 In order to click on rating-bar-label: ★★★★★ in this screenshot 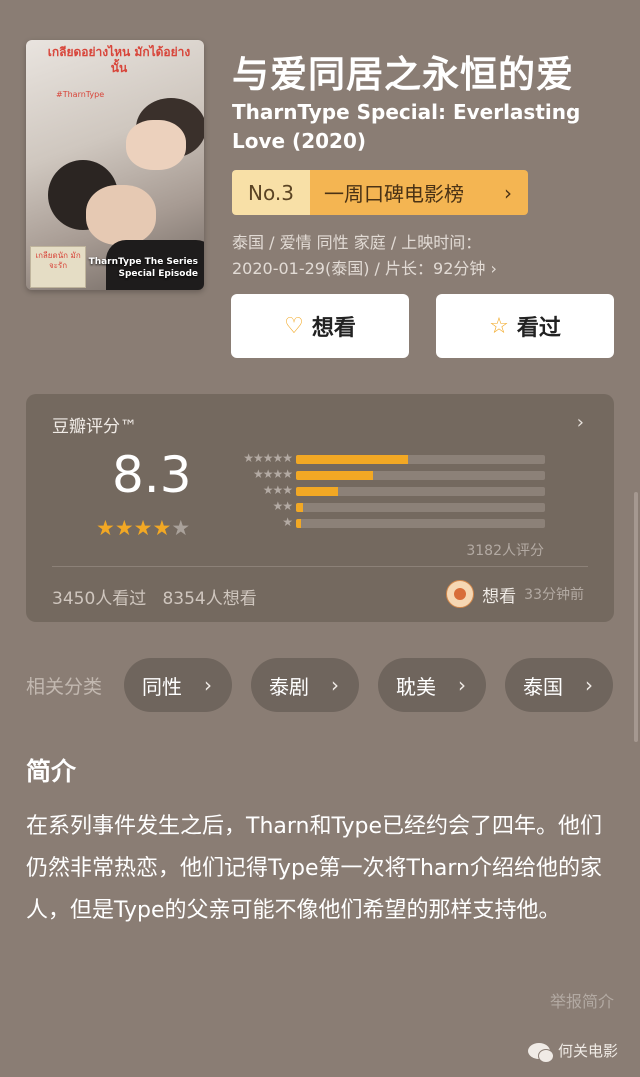, I will do `click(268, 458)`.